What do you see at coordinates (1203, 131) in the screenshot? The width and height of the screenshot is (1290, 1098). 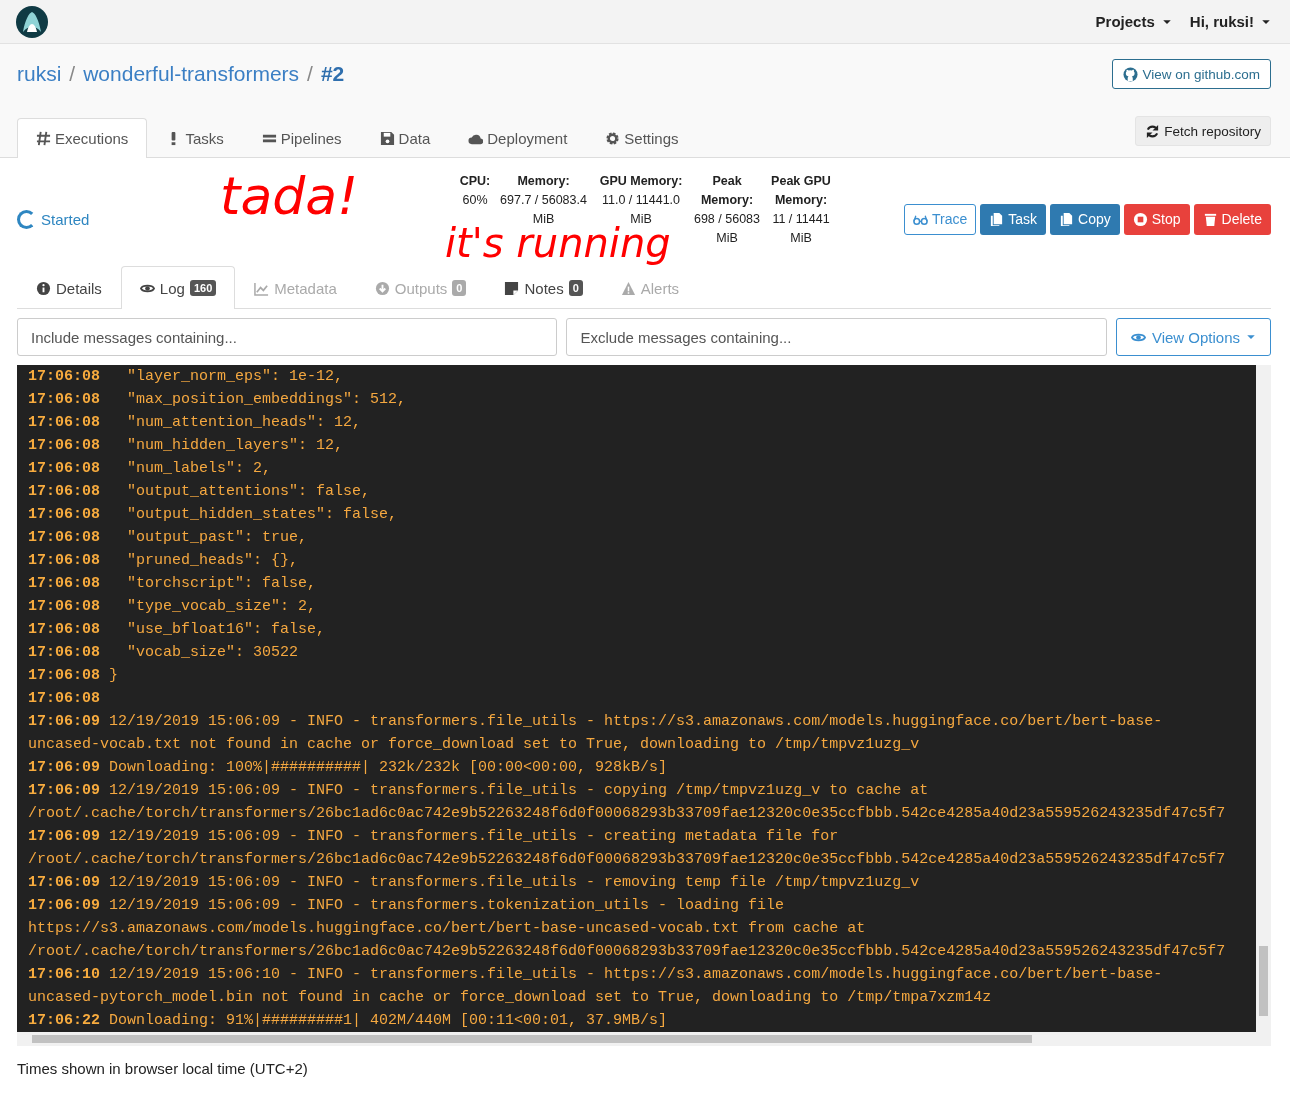 I see `fetch-repository-button: Fetch repository` at bounding box center [1203, 131].